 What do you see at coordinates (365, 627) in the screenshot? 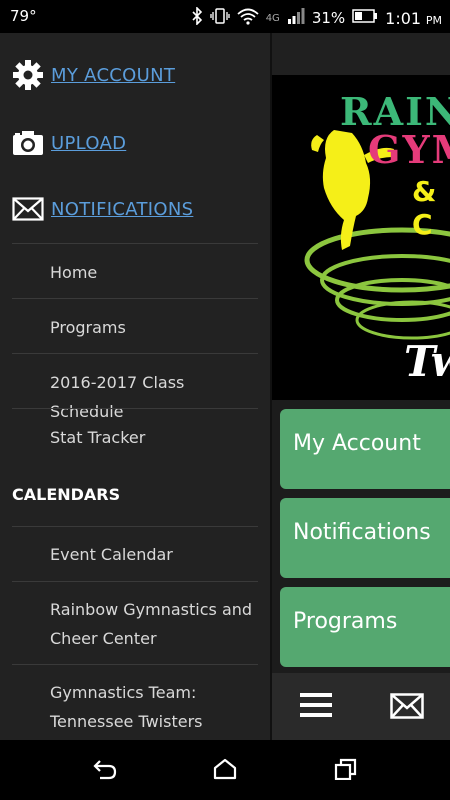
I see `programs-tile: Programs` at bounding box center [365, 627].